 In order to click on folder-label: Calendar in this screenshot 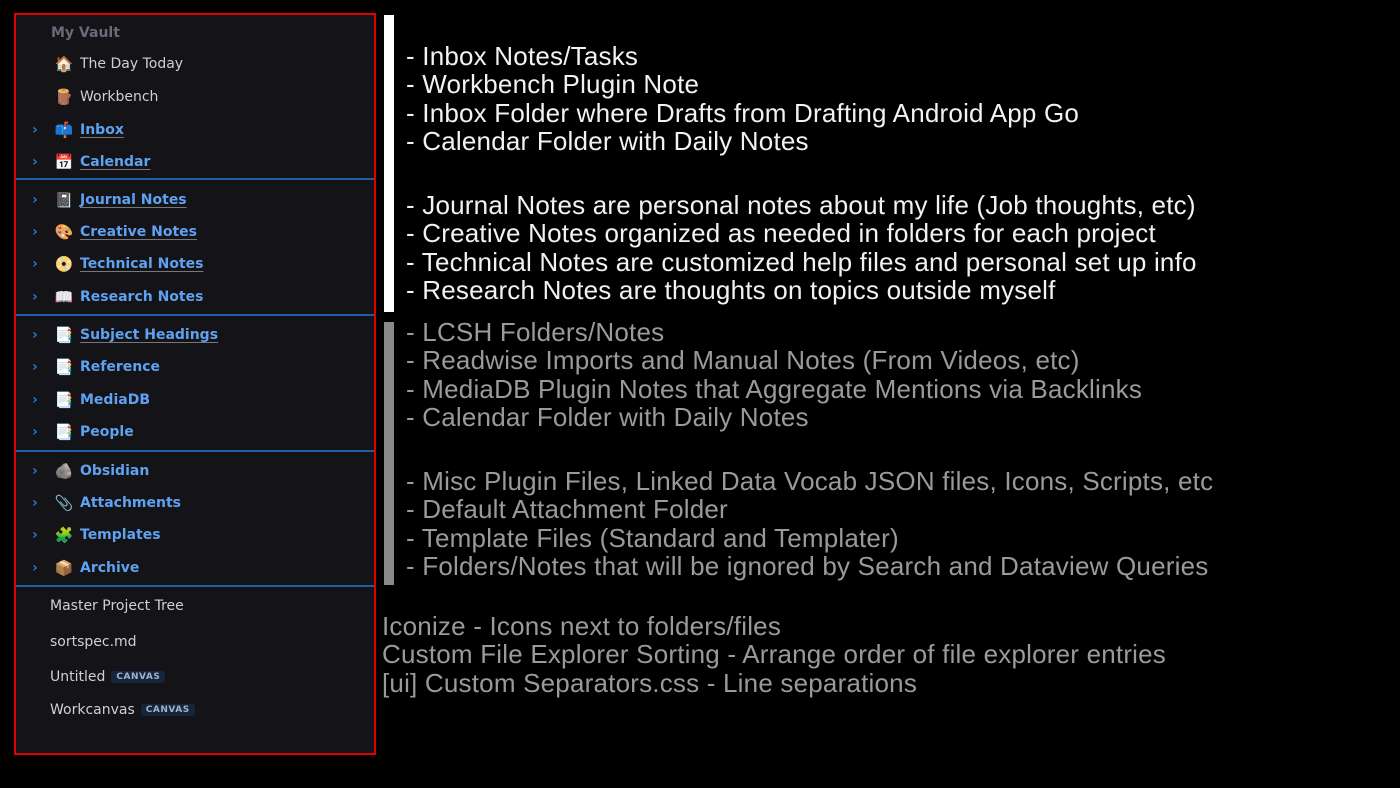, I will do `click(115, 162)`.